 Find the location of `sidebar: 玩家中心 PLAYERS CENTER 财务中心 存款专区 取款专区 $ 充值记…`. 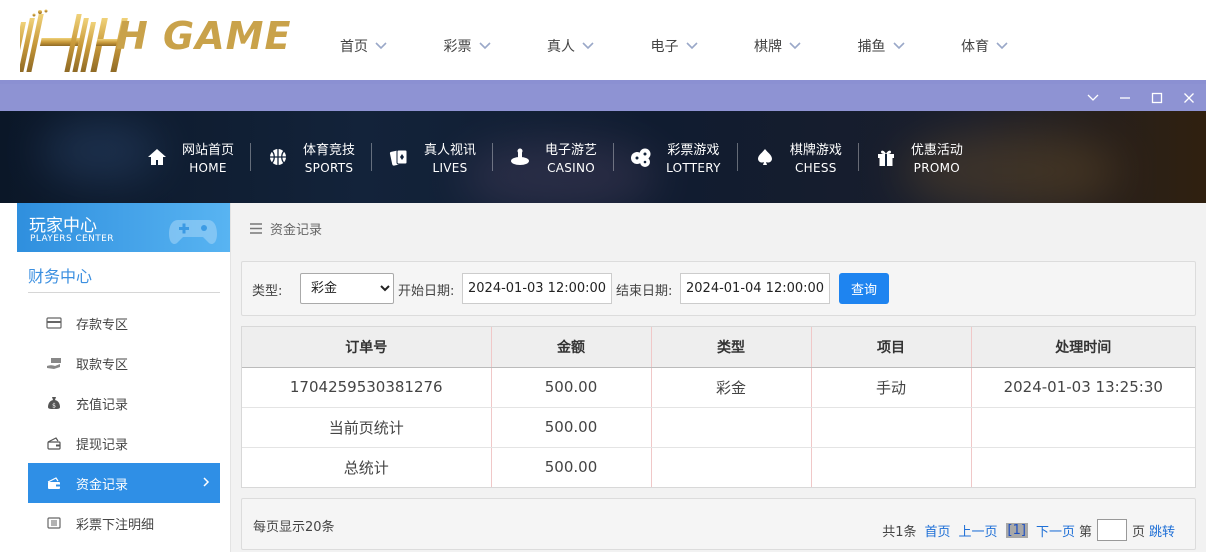

sidebar: 玩家中心 PLAYERS CENTER 财务中心 存款专区 取款专区 $ 充值记… is located at coordinates (115, 377).